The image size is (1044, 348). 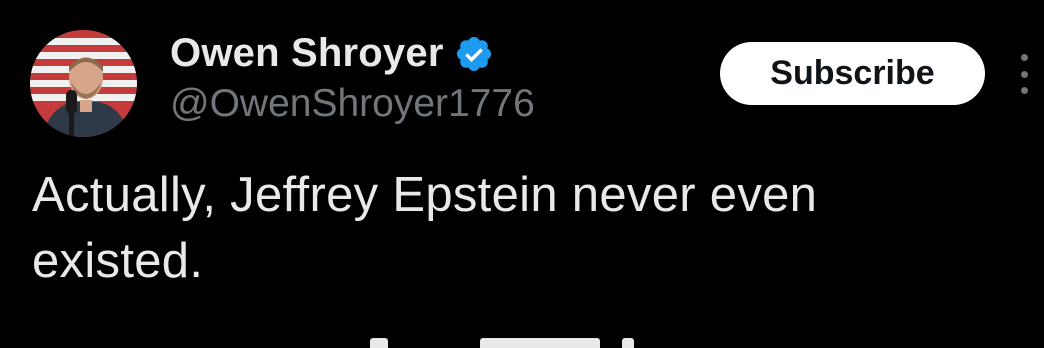 I want to click on post-text-line: existed., so click(x=118, y=261).